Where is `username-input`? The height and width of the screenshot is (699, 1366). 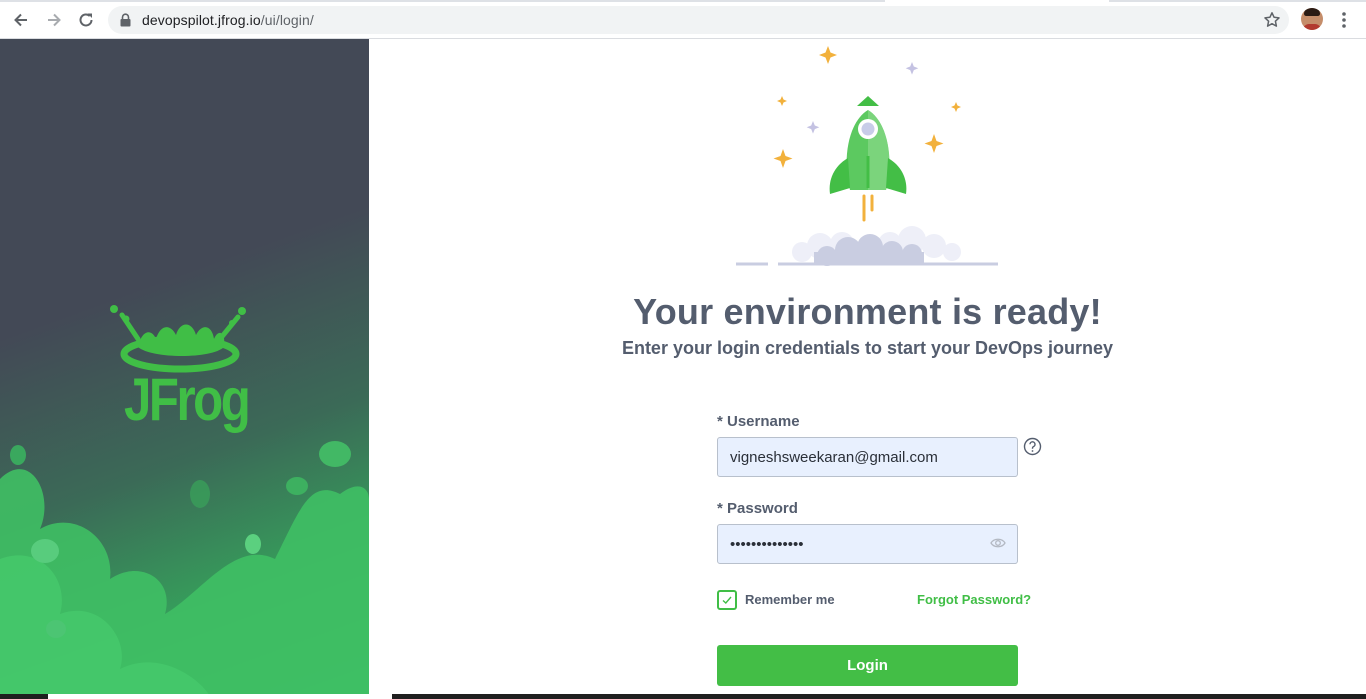 username-input is located at coordinates (867, 457).